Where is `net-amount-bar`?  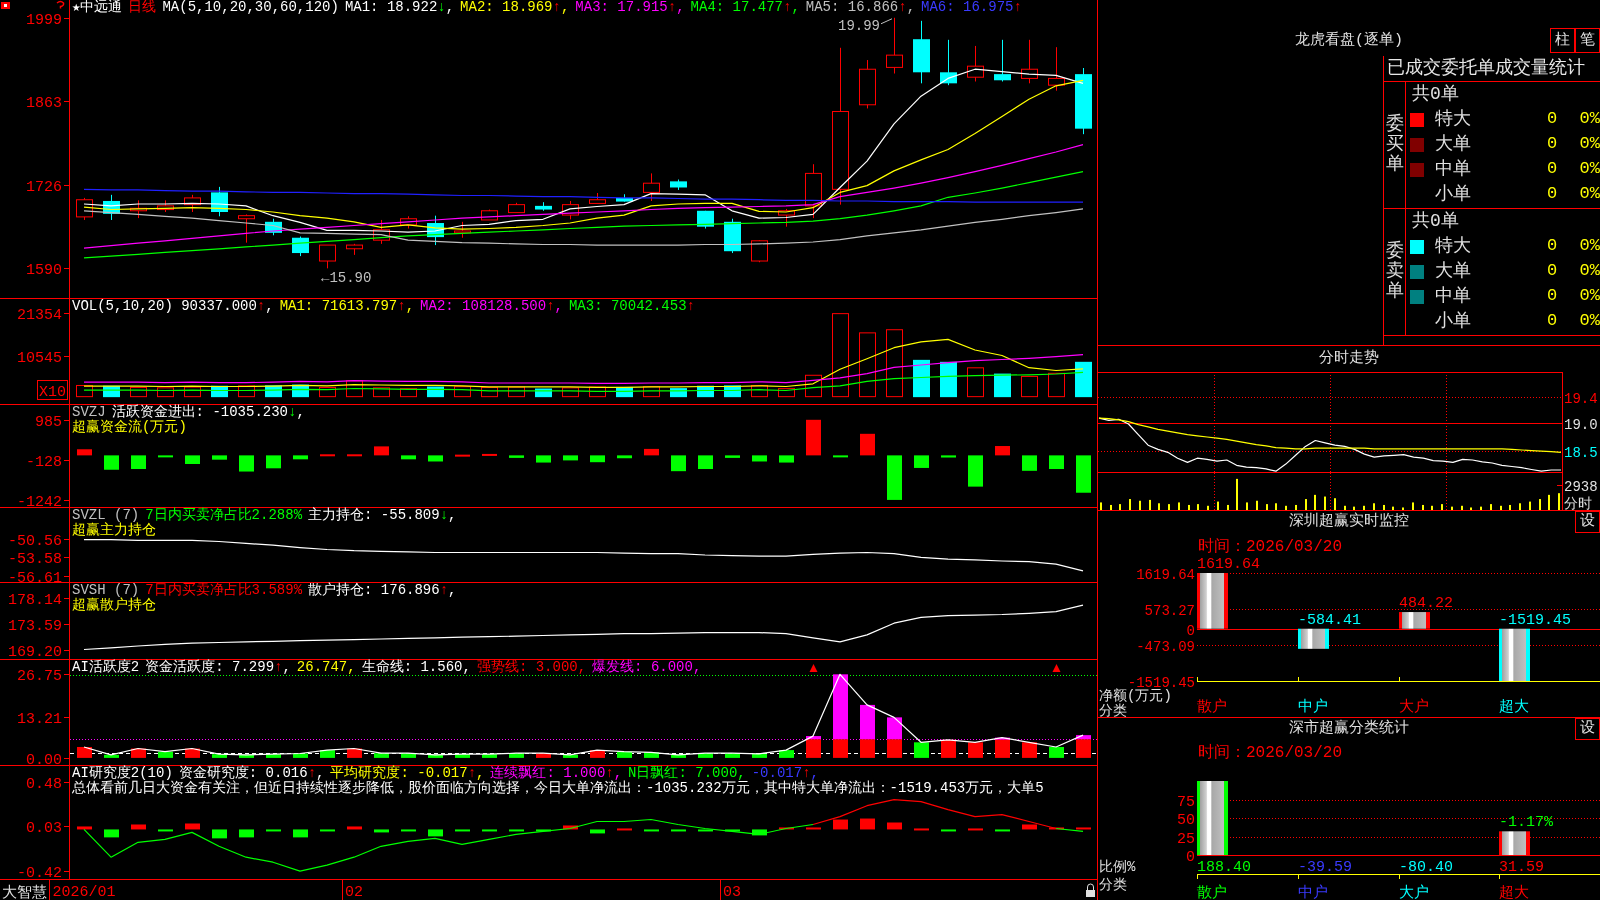 net-amount-bar is located at coordinates (1414, 620).